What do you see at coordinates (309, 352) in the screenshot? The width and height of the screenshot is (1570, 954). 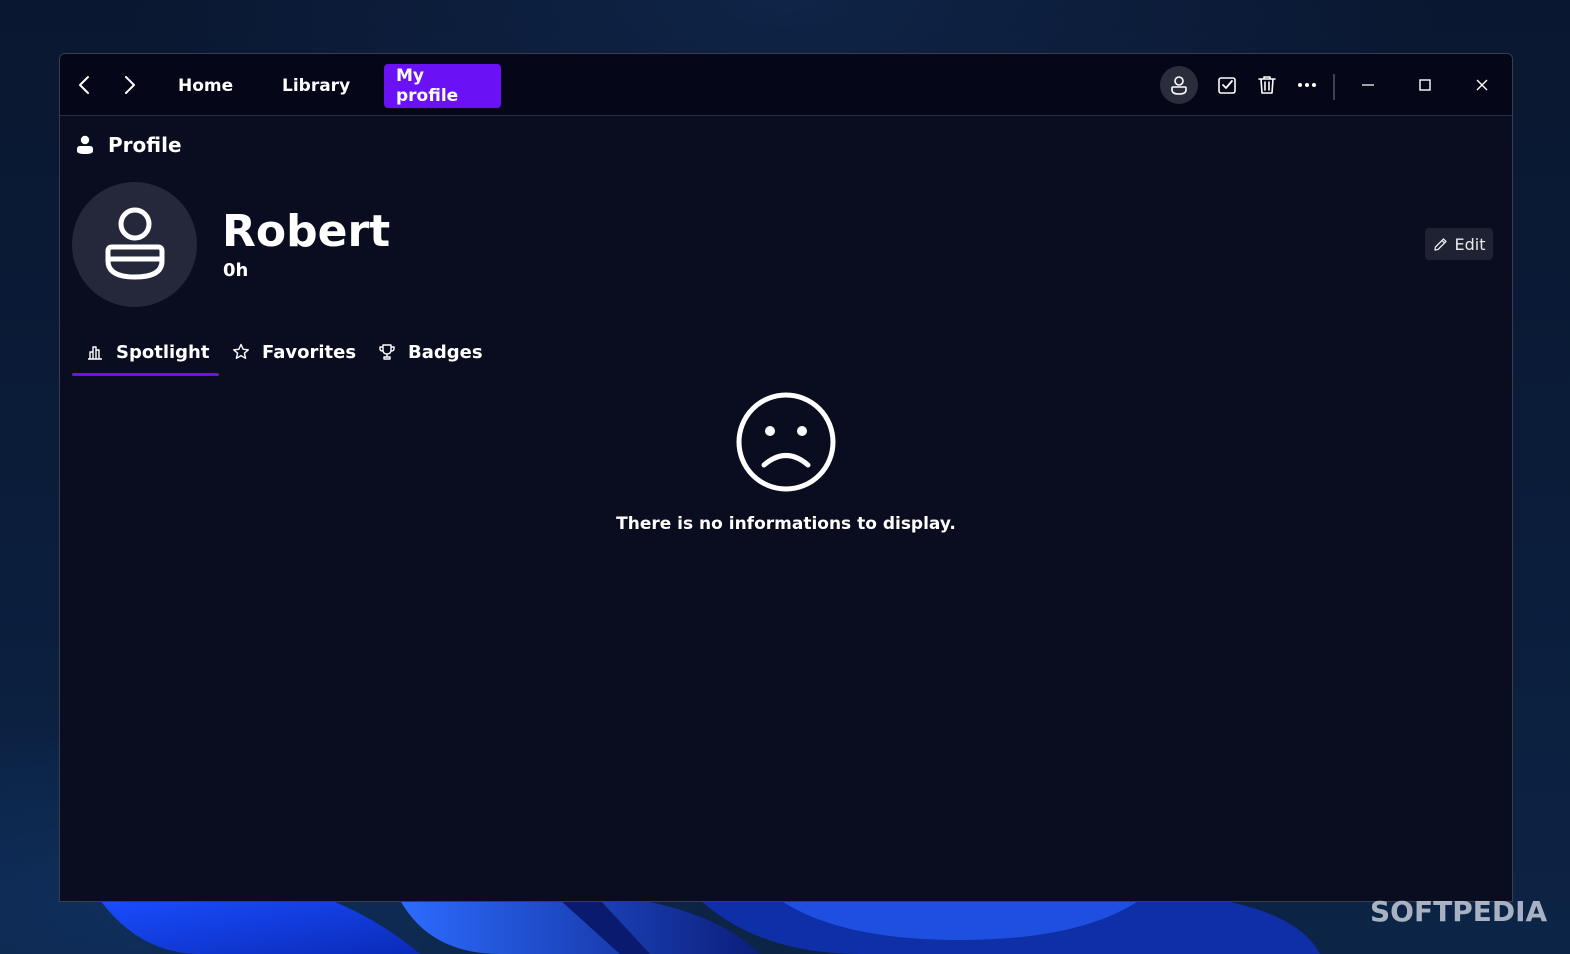 I see `tab-favorites-label: Favorites` at bounding box center [309, 352].